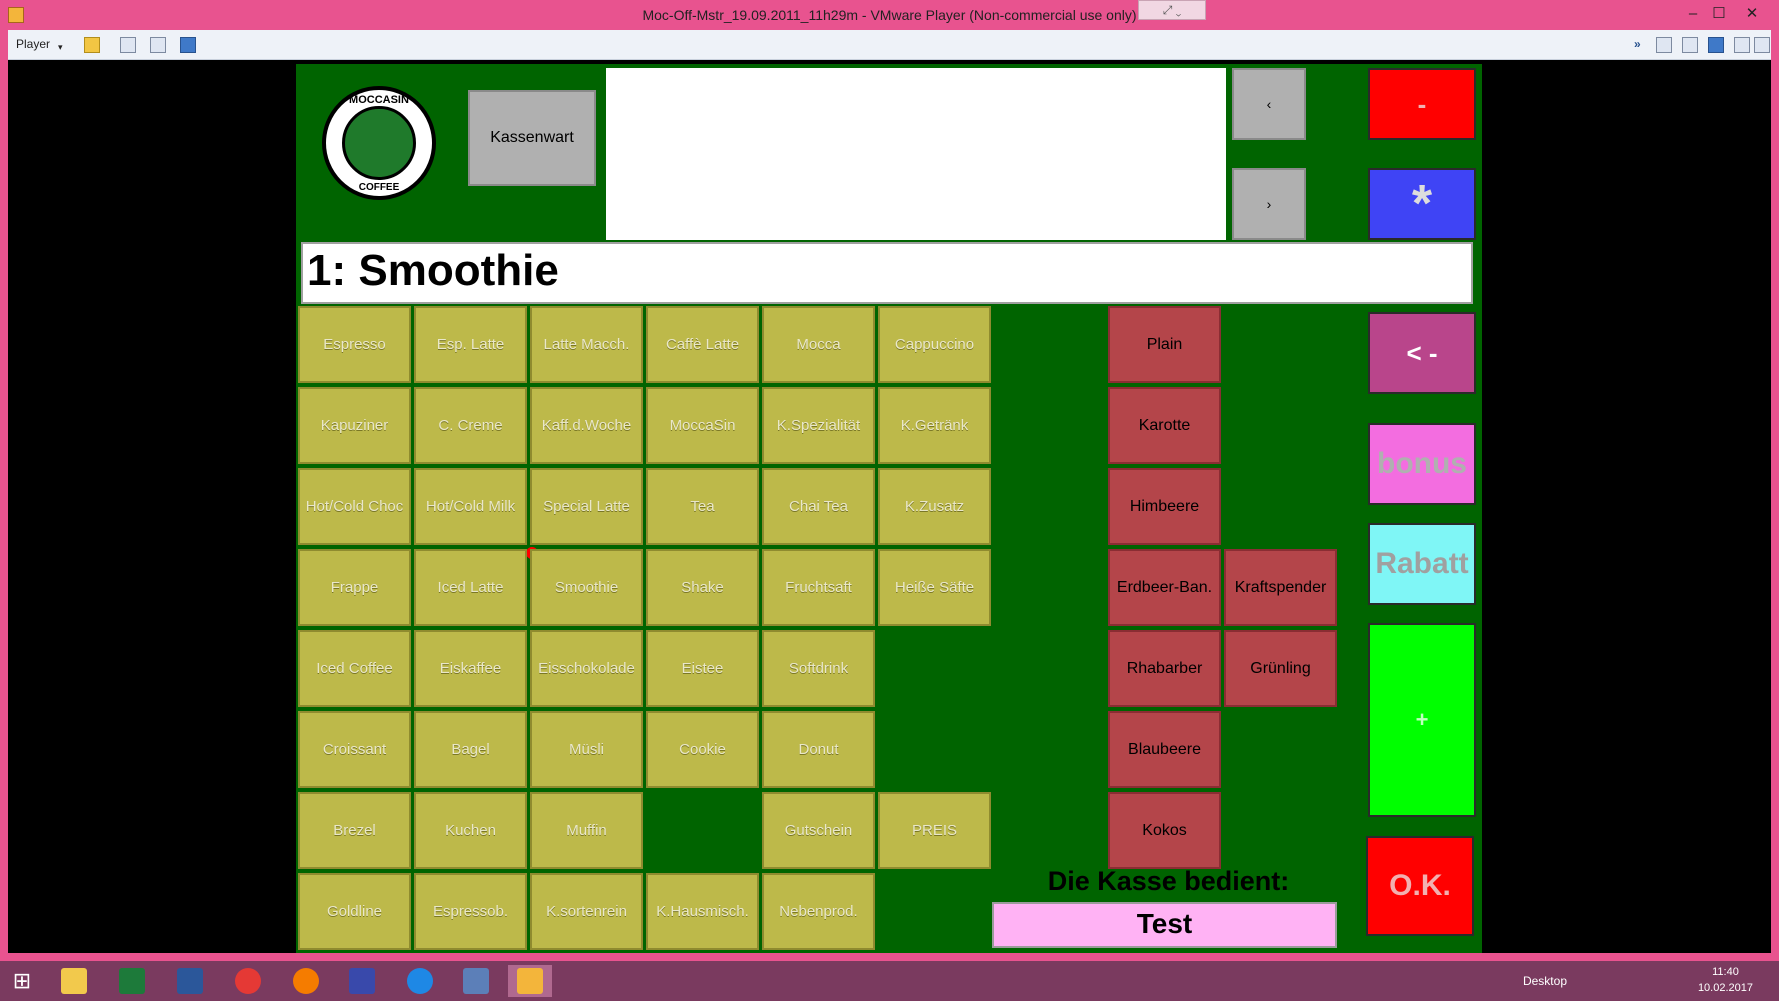  I want to click on minus-button: -, so click(1422, 104).